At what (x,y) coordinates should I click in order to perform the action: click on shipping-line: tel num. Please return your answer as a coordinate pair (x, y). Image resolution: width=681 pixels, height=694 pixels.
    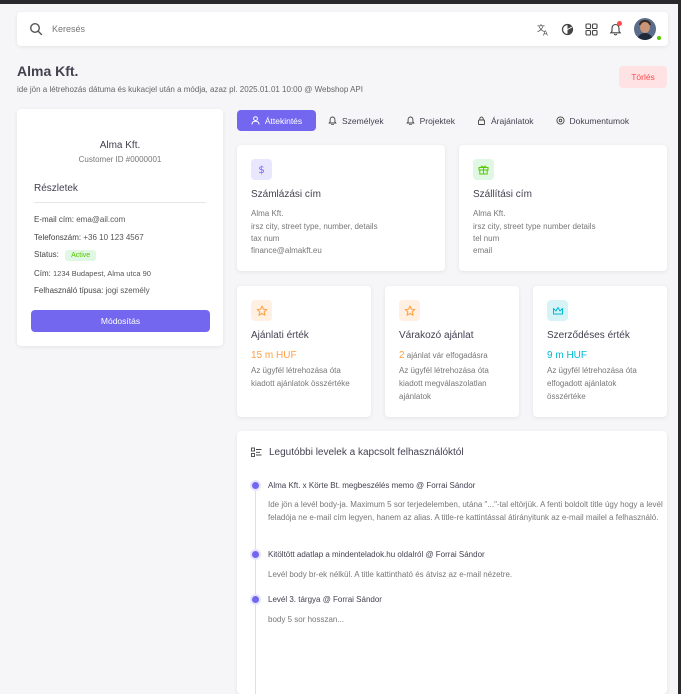
    Looking at the image, I should click on (486, 238).